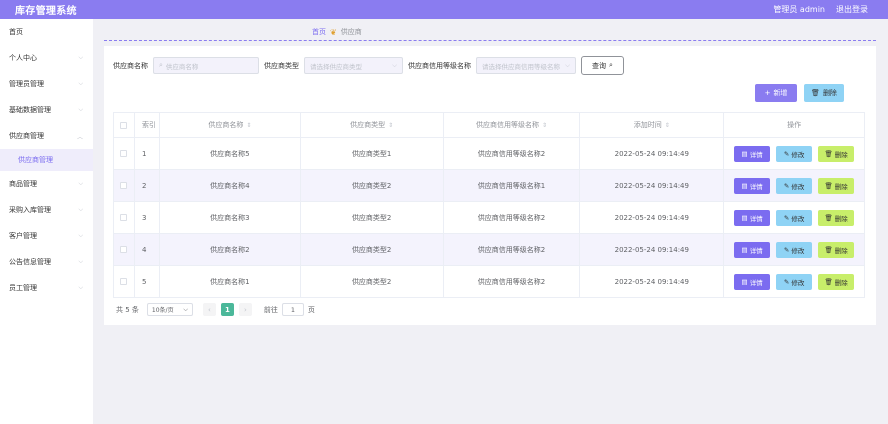  Describe the element at coordinates (507, 125) in the screenshot. I see `column-header-label: 供应商信用等级名称` at that location.